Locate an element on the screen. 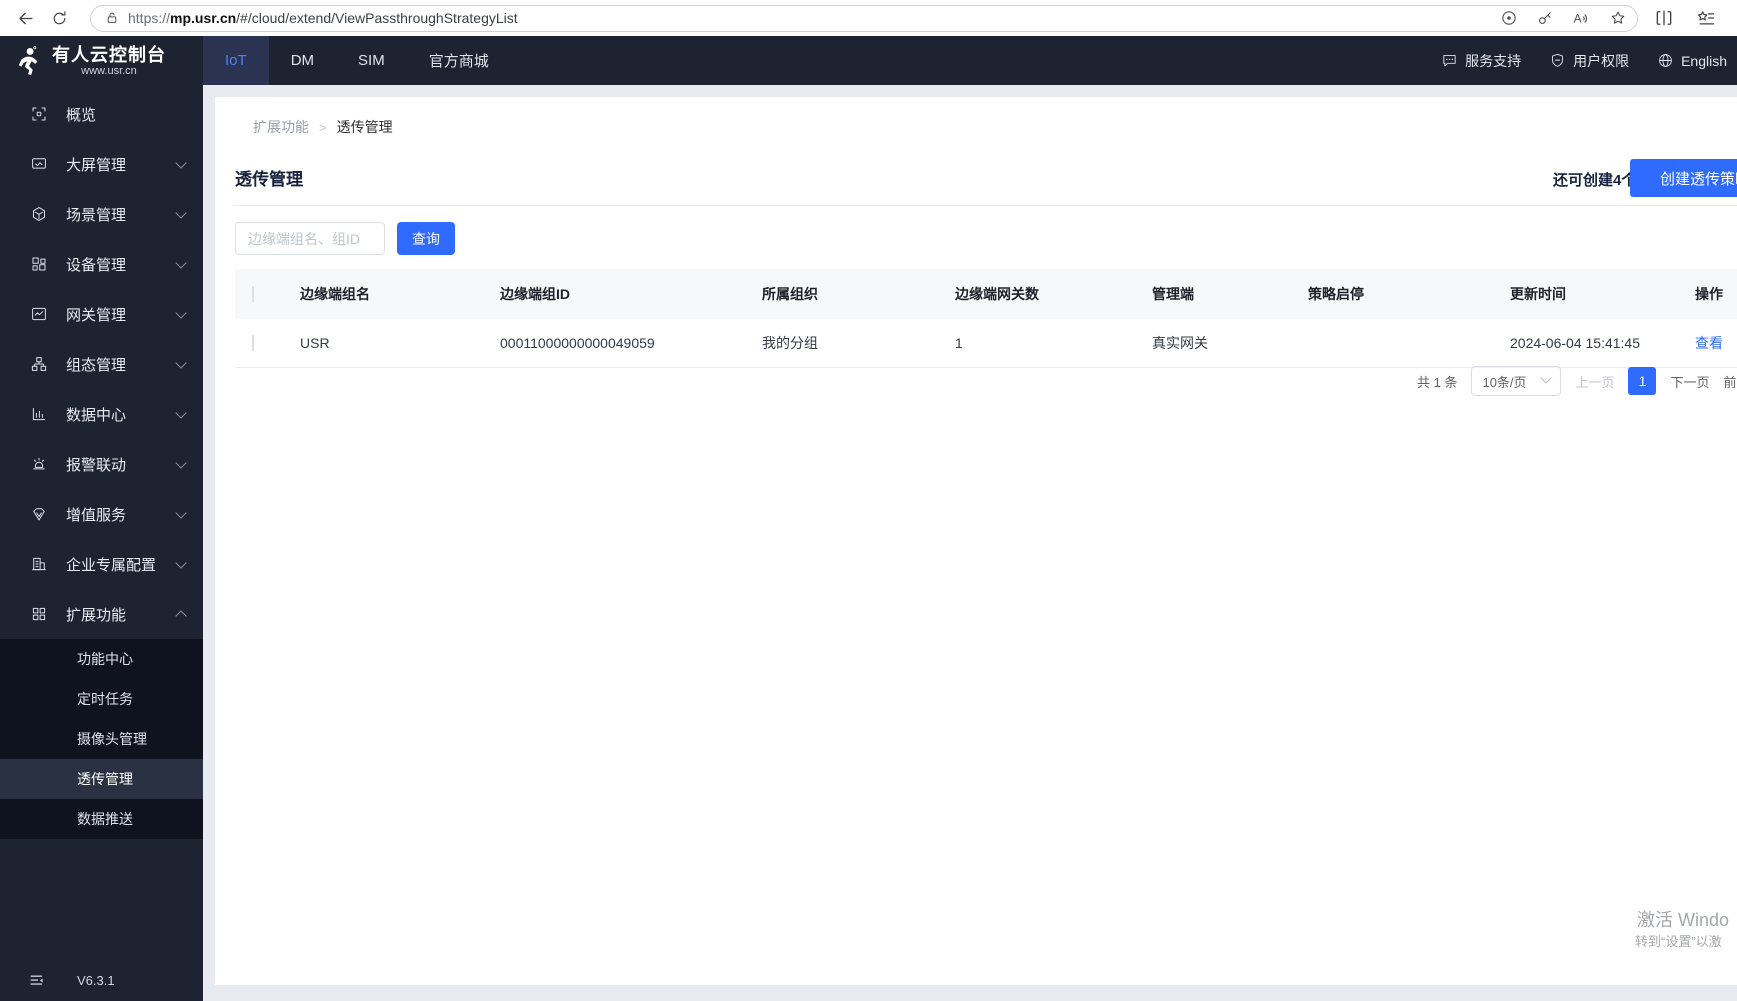 This screenshot has width=1737, height=1001. windows-activation-watermark: 激活 Windo 转到“设置”以激 is located at coordinates (1682, 929).